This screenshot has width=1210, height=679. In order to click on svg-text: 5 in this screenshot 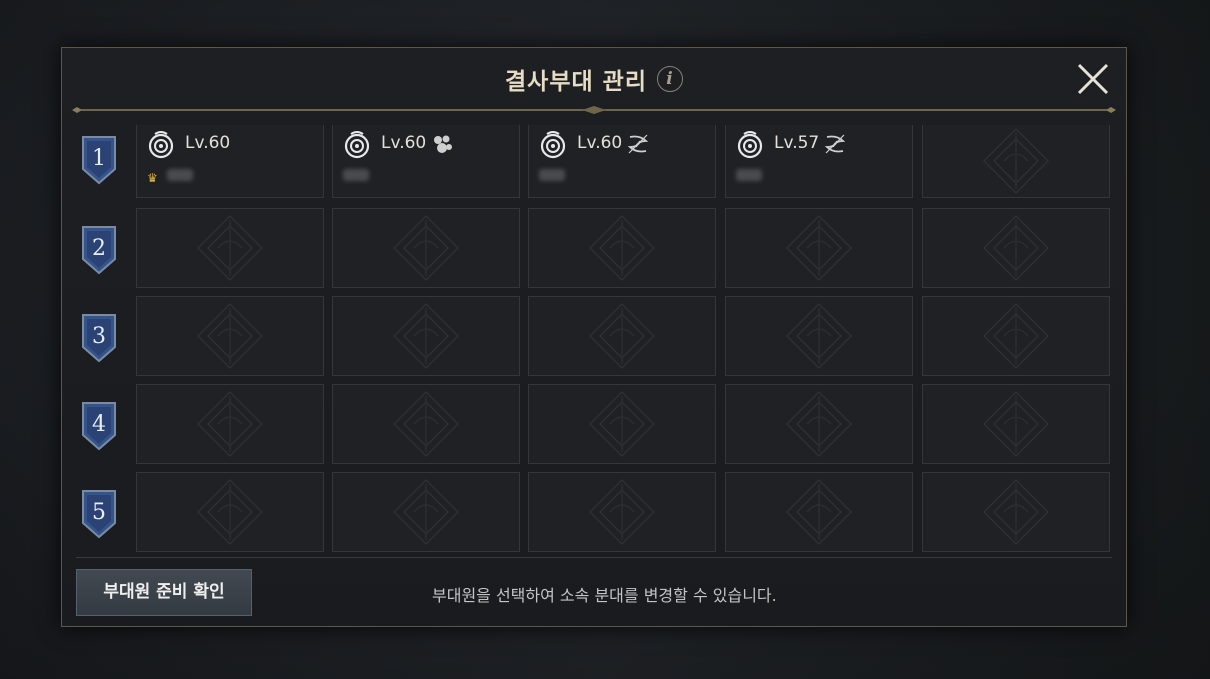, I will do `click(99, 512)`.